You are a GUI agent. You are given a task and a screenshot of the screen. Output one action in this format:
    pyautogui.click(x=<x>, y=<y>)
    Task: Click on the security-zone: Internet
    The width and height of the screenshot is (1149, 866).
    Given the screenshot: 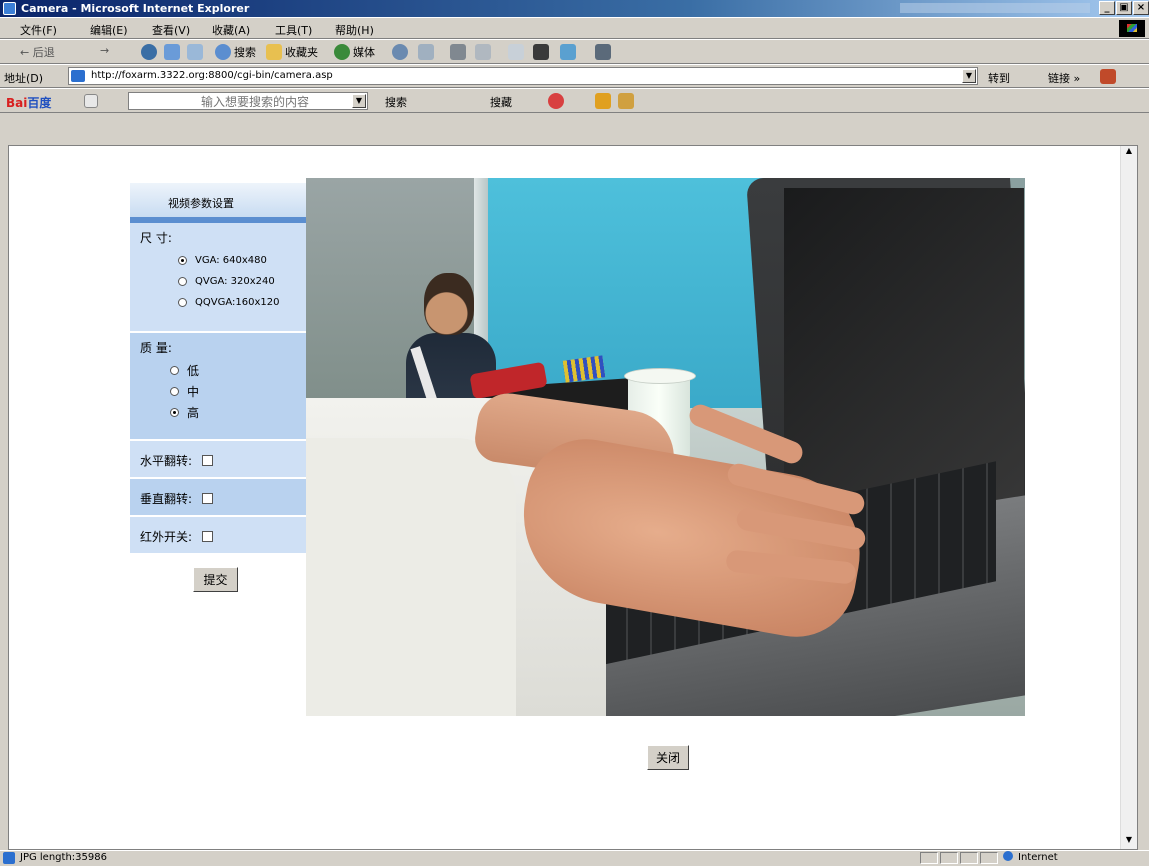 What is the action you would take?
    pyautogui.click(x=1030, y=858)
    